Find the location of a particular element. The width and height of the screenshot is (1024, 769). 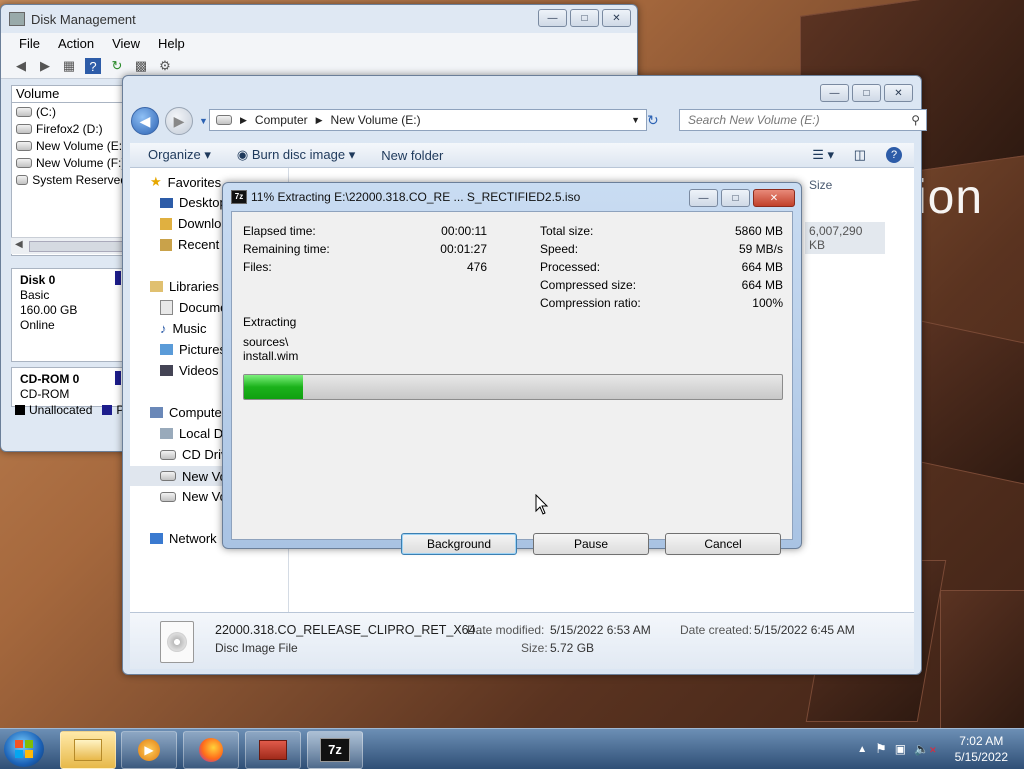

disk-0-card: Disk 0 Basic 160.00 GB Online is located at coordinates (70, 315).